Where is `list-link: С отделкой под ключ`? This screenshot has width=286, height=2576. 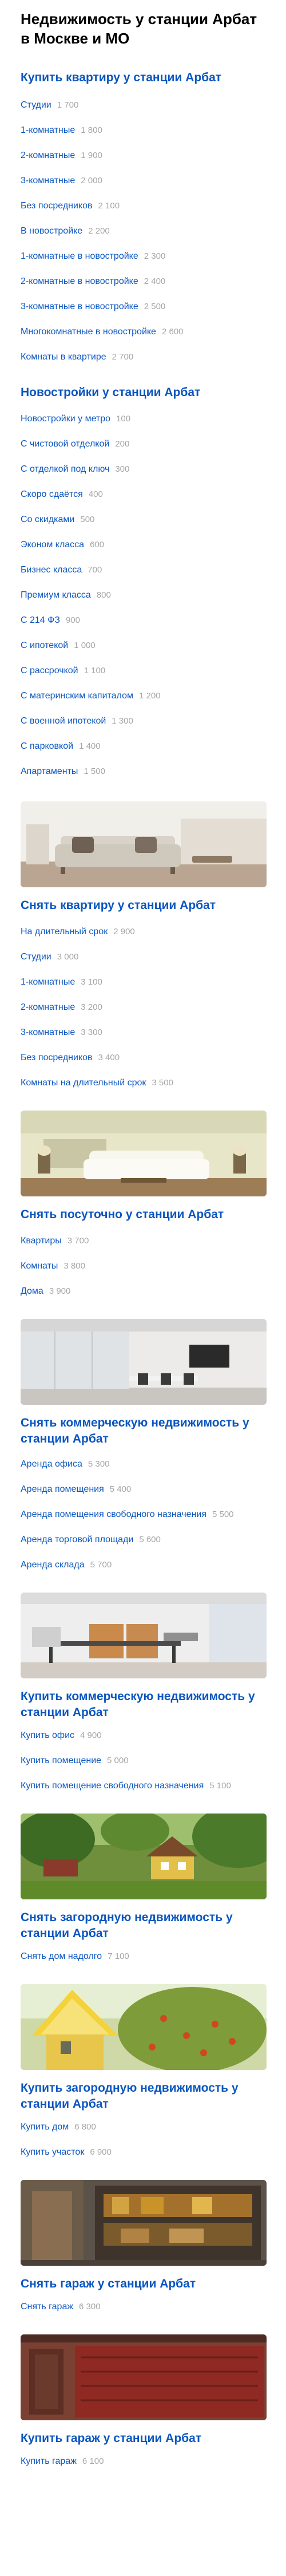 list-link: С отделкой под ключ is located at coordinates (65, 469).